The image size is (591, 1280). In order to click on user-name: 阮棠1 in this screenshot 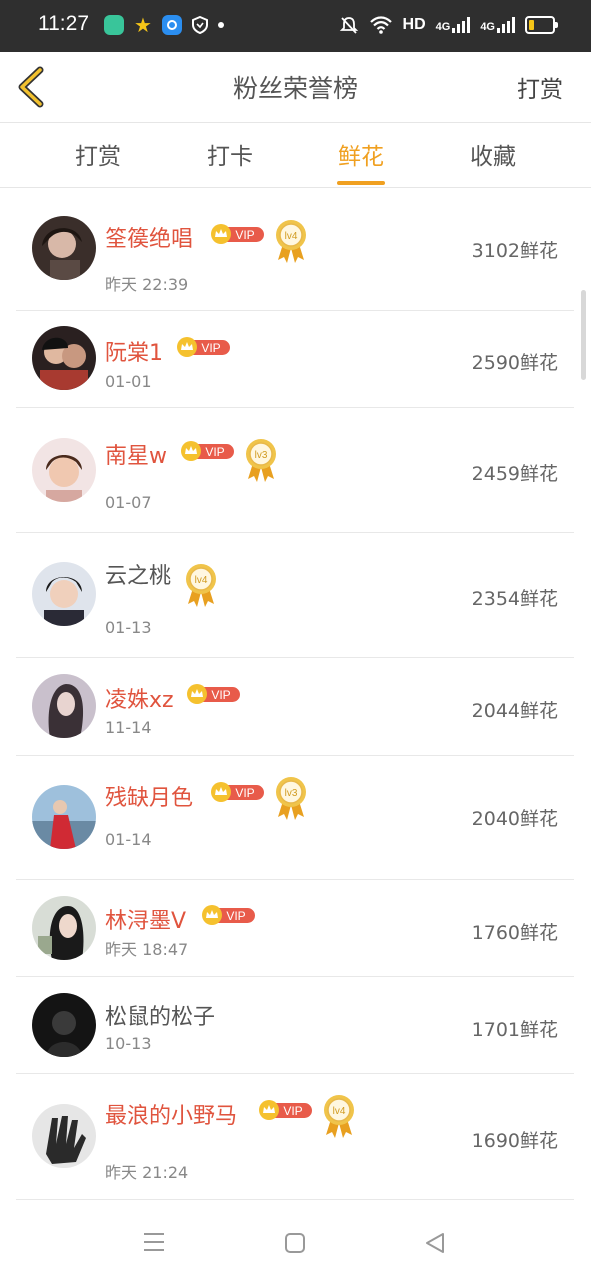, I will do `click(134, 351)`.